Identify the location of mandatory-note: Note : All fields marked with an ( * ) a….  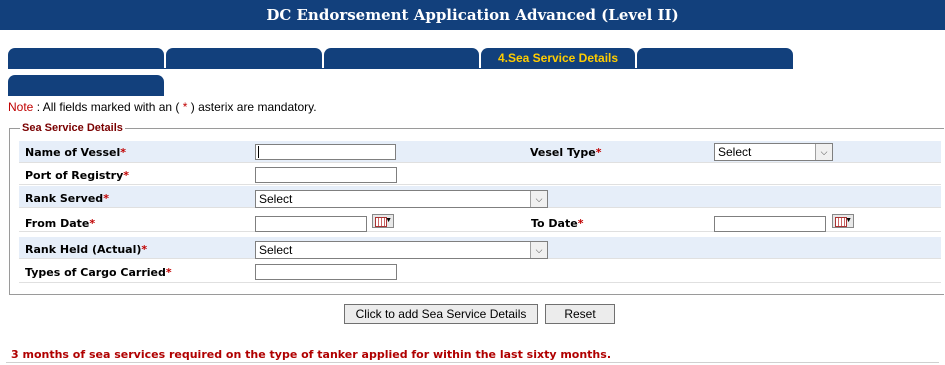
(162, 107).